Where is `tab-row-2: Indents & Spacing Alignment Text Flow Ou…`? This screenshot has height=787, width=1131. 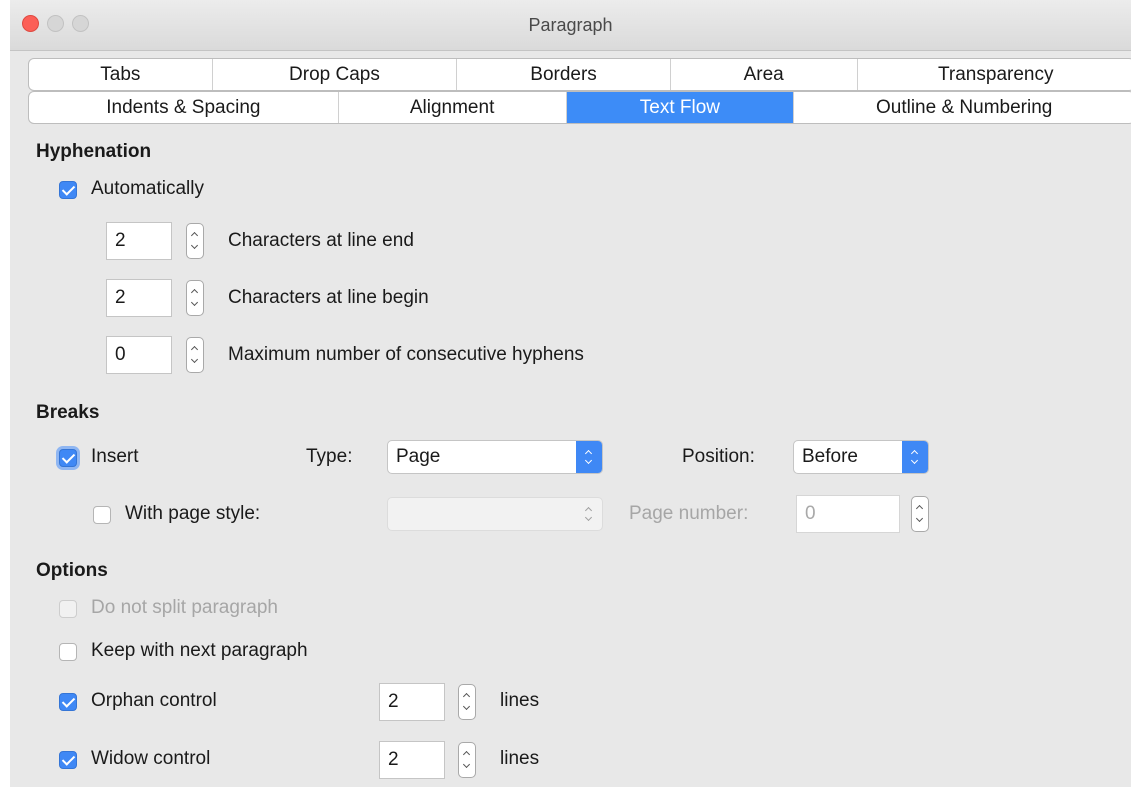 tab-row-2: Indents & Spacing Alignment Text Flow Ou… is located at coordinates (579, 107).